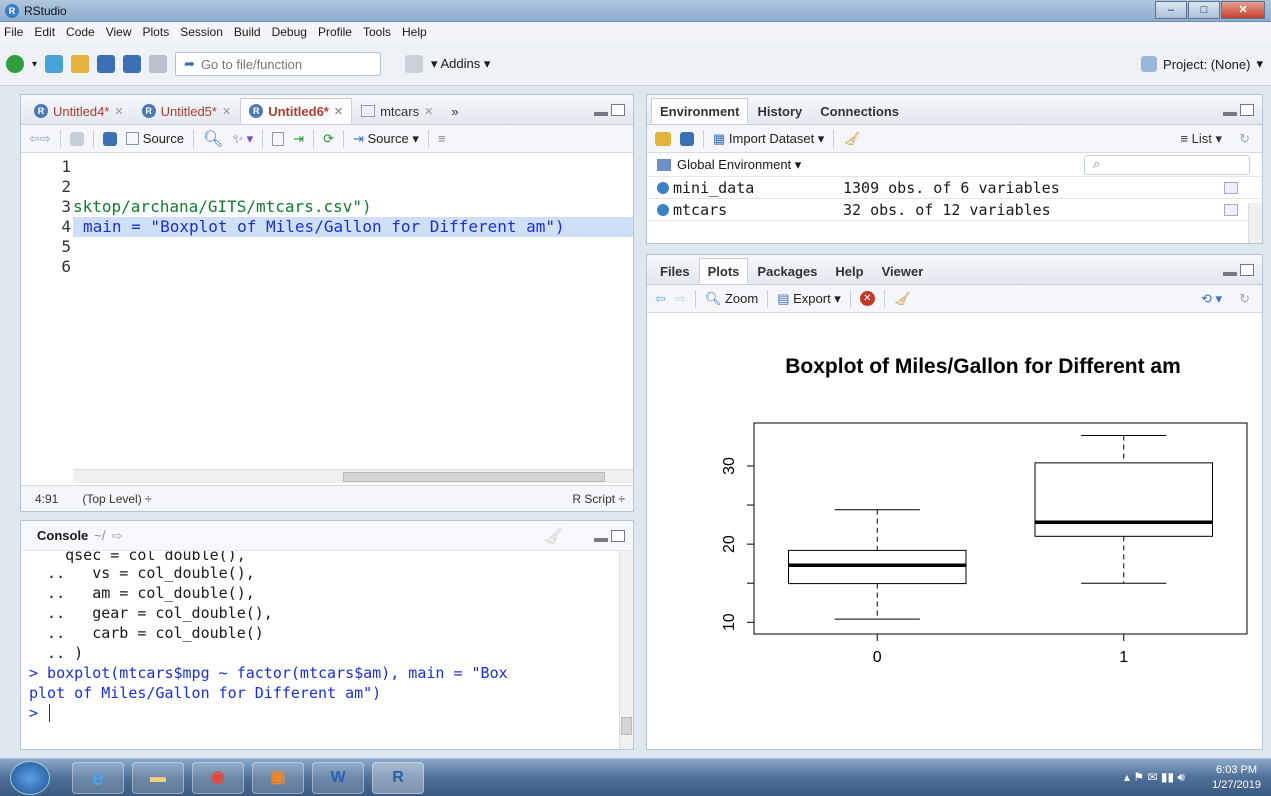  Describe the element at coordinates (687, 138) in the screenshot. I see `save-workspace-icon` at that location.